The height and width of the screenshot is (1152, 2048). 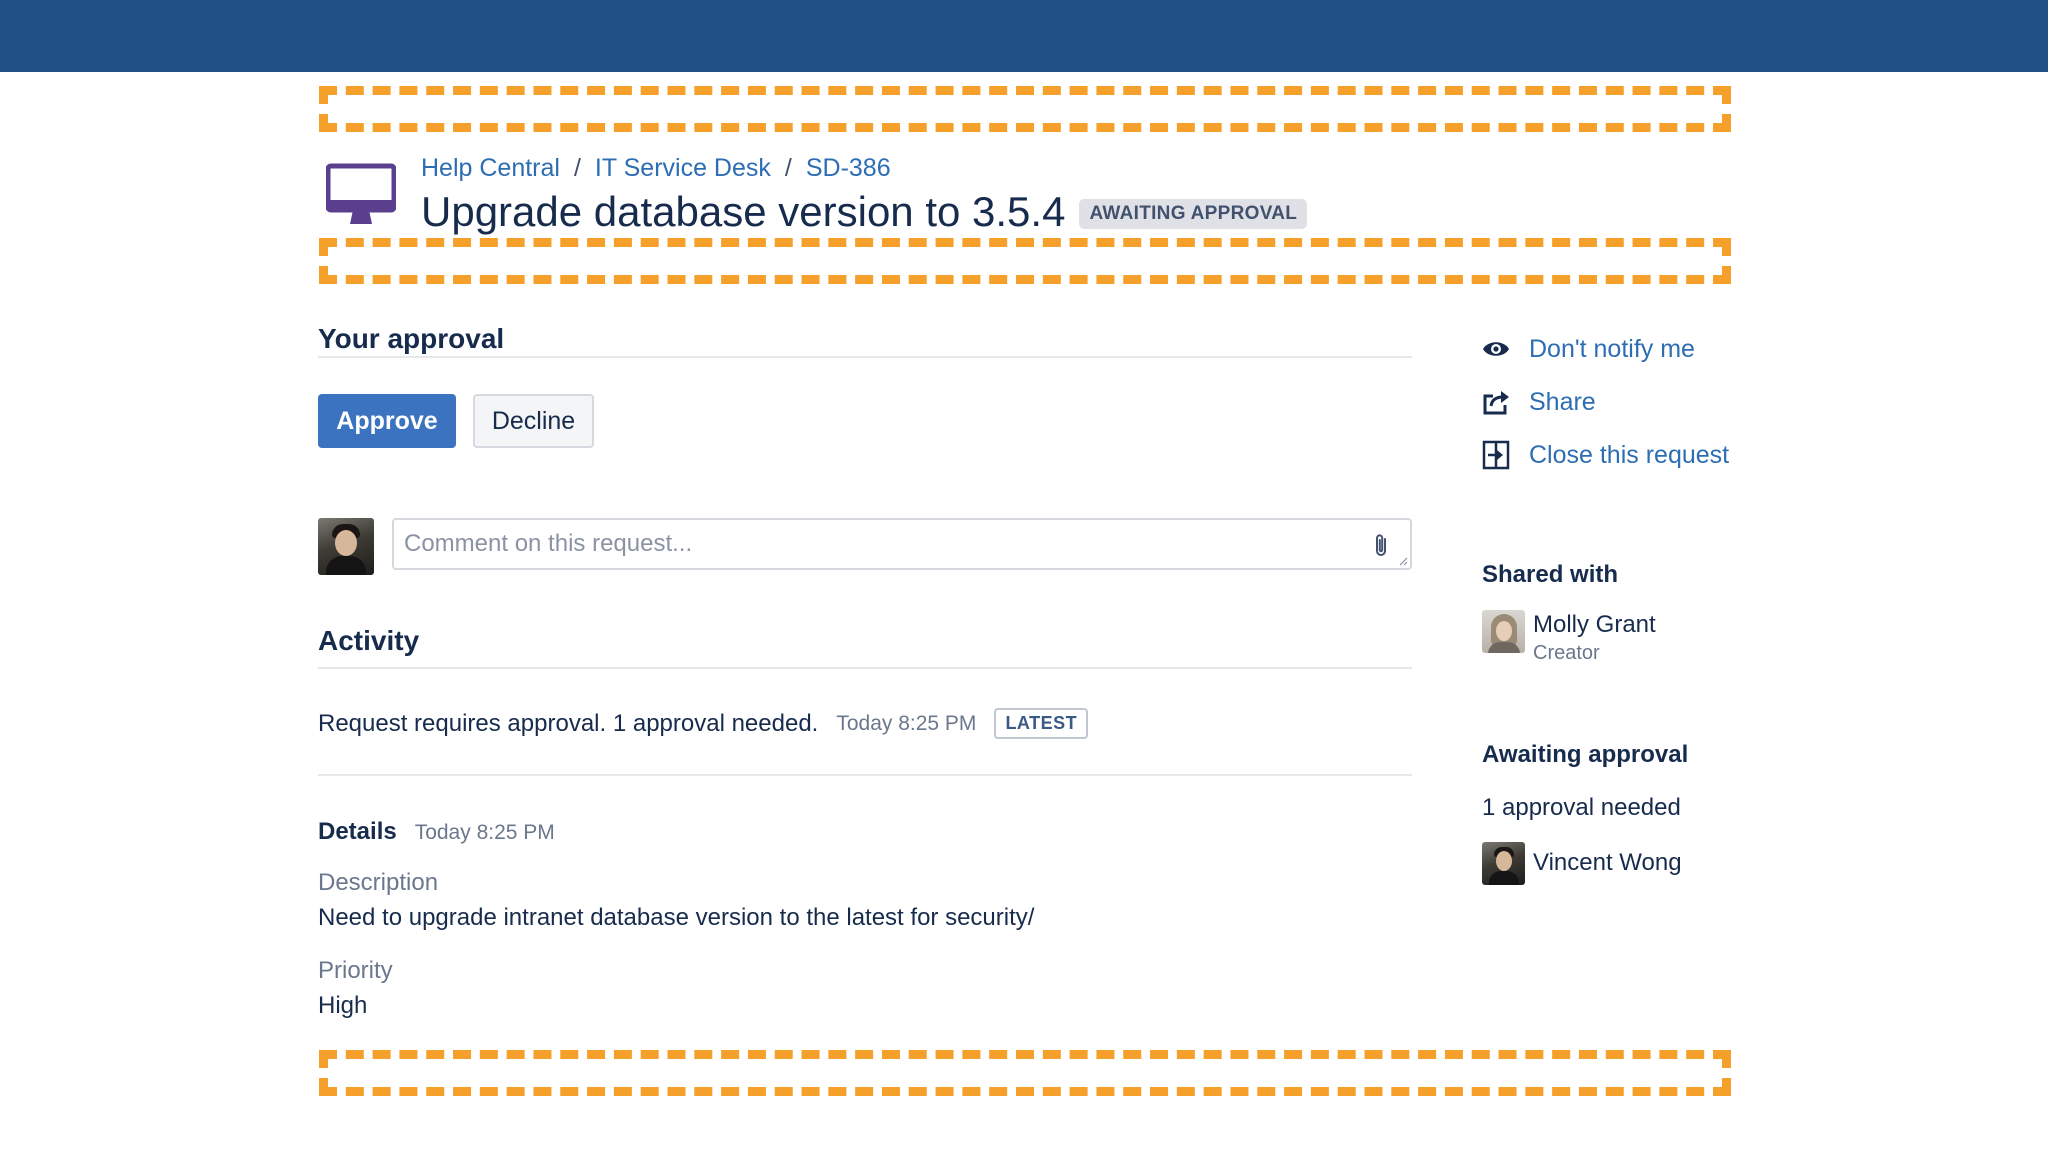 I want to click on top-navigation-bar, so click(x=1024, y=36).